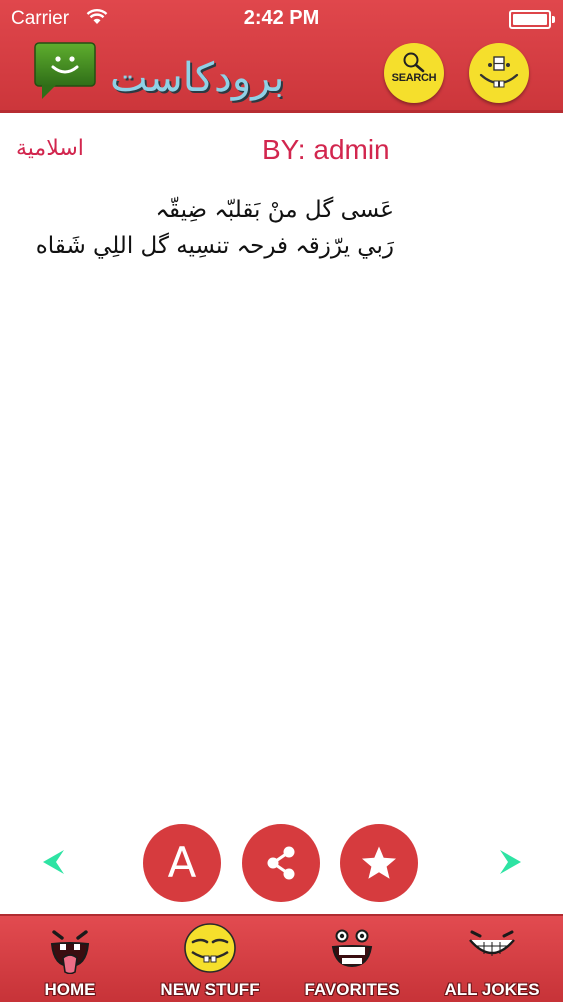 This screenshot has height=1002, width=563. I want to click on tab-bar: HOME NEW STUFF FAVORITES ALL JOKES, so click(281, 958).